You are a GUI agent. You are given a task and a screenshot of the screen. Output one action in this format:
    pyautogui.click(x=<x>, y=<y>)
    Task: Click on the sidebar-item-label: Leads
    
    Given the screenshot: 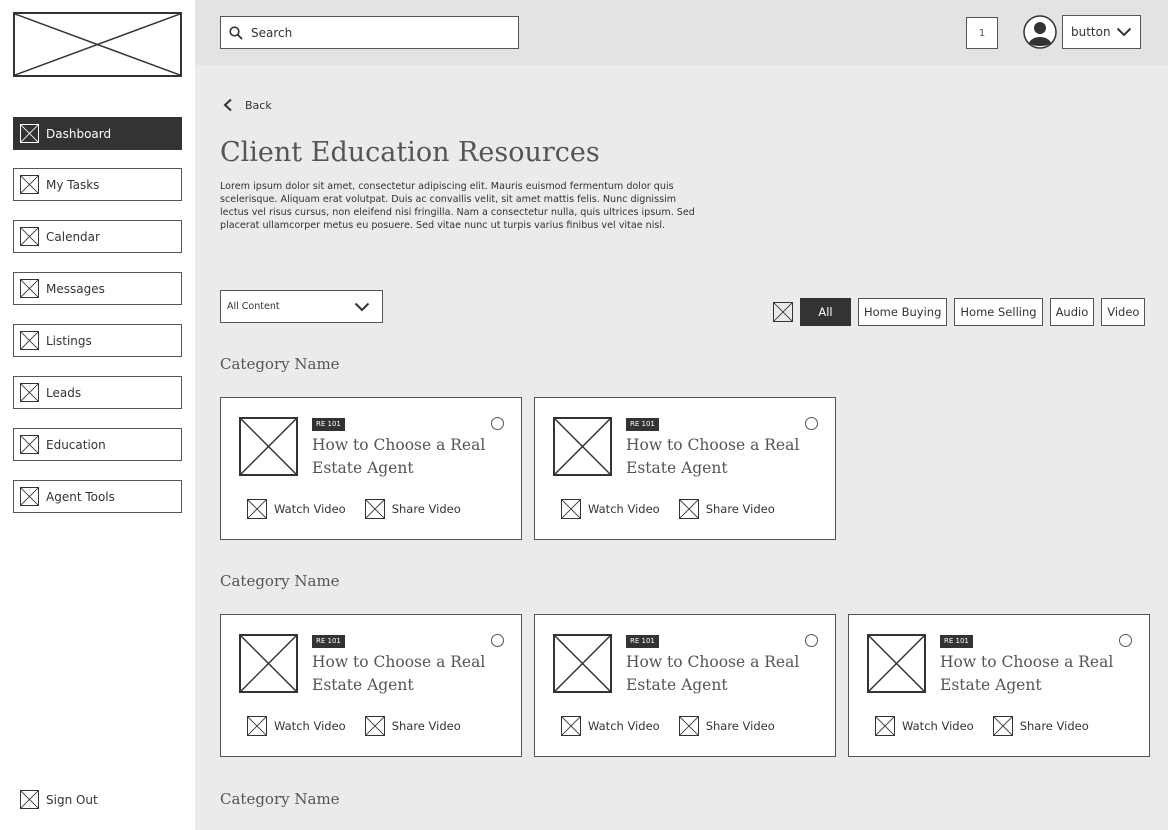 What is the action you would take?
    pyautogui.click(x=64, y=392)
    